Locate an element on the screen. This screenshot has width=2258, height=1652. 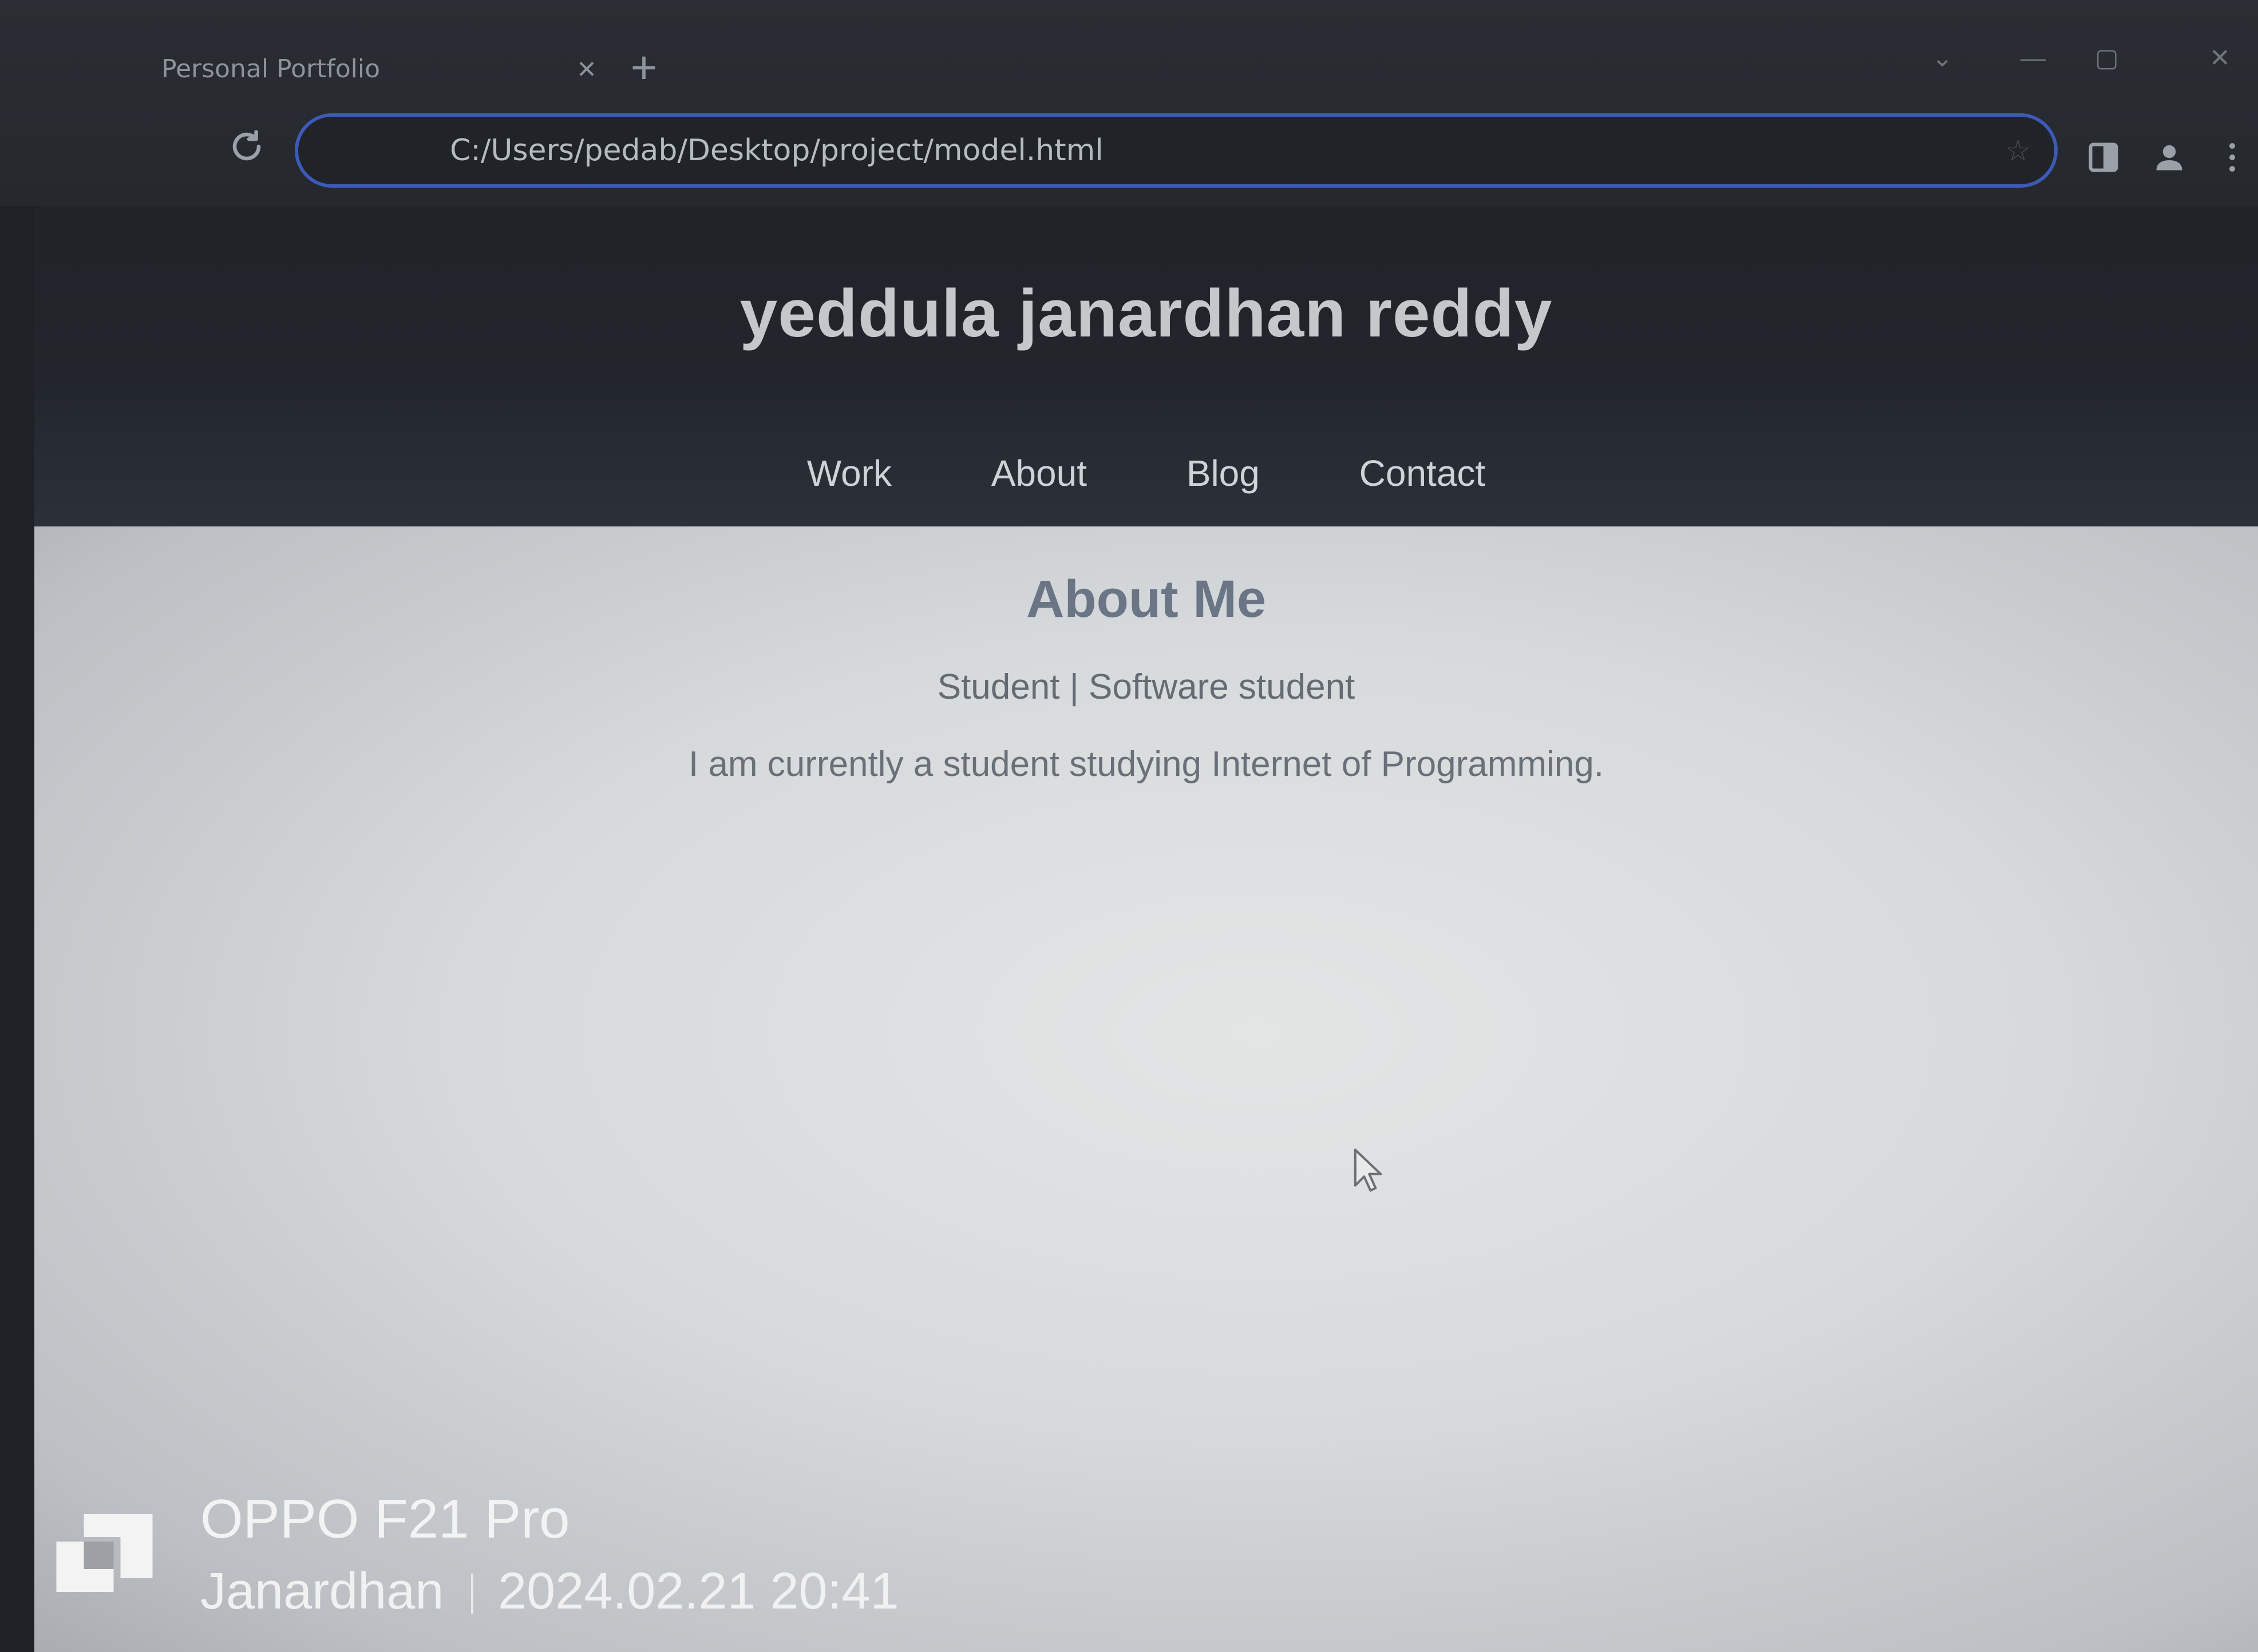
minimize-icon: — is located at coordinates (2033, 59).